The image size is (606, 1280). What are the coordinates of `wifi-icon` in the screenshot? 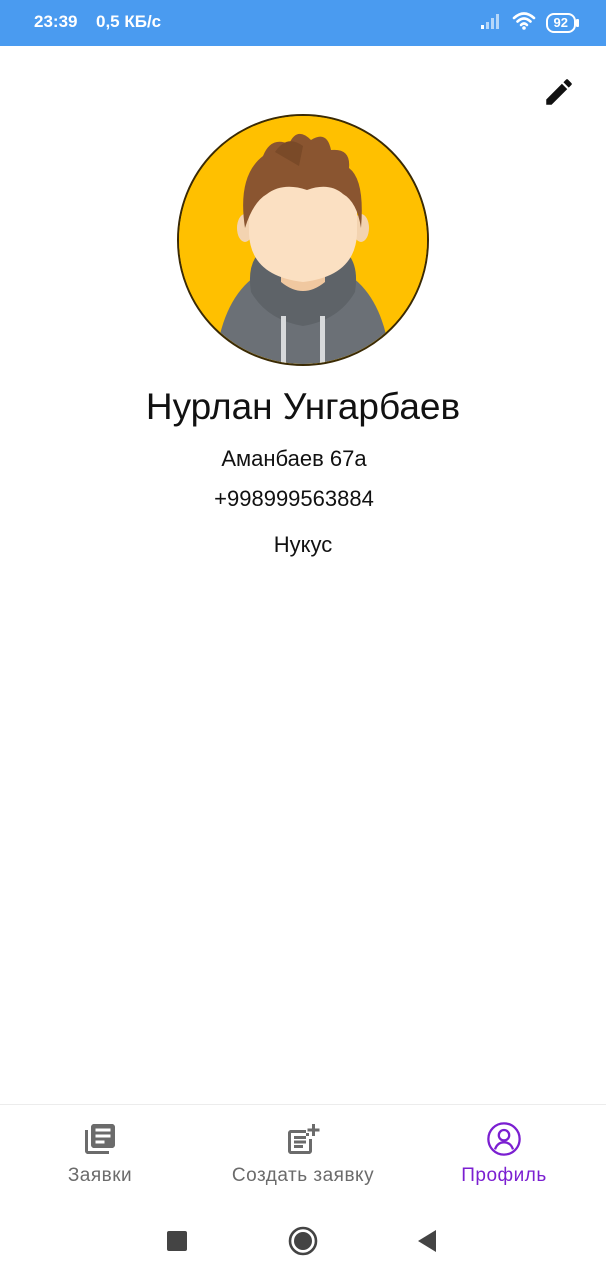 It's located at (524, 23).